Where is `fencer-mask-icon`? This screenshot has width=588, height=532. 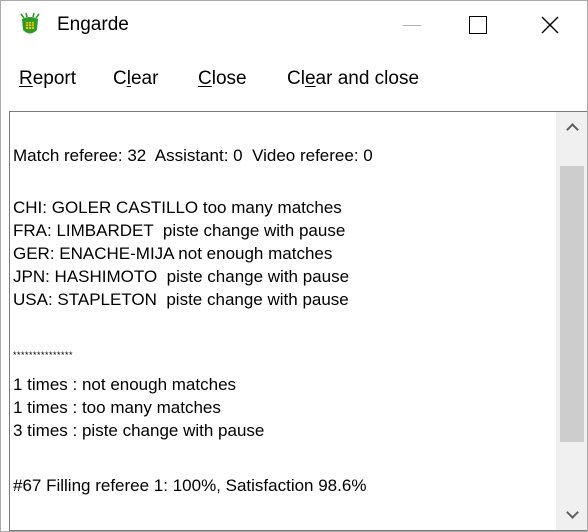
fencer-mask-icon is located at coordinates (30, 23).